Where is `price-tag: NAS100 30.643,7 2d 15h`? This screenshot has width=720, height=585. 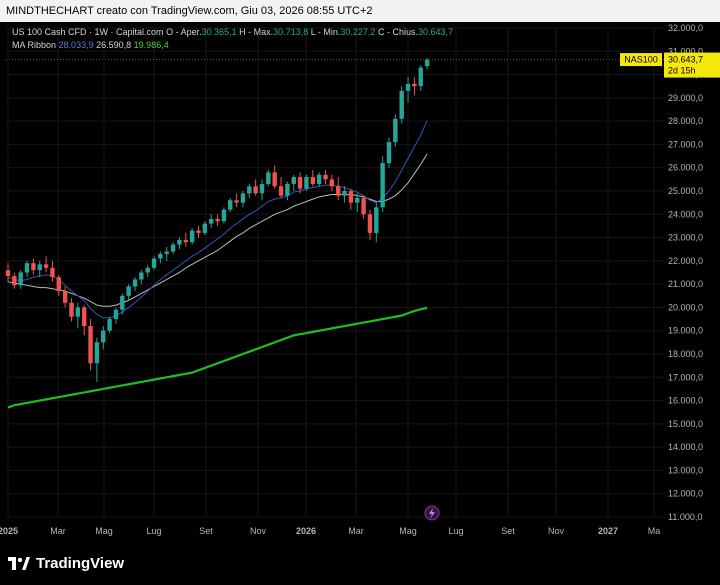 price-tag: NAS100 30.643,7 2d 15h is located at coordinates (670, 65).